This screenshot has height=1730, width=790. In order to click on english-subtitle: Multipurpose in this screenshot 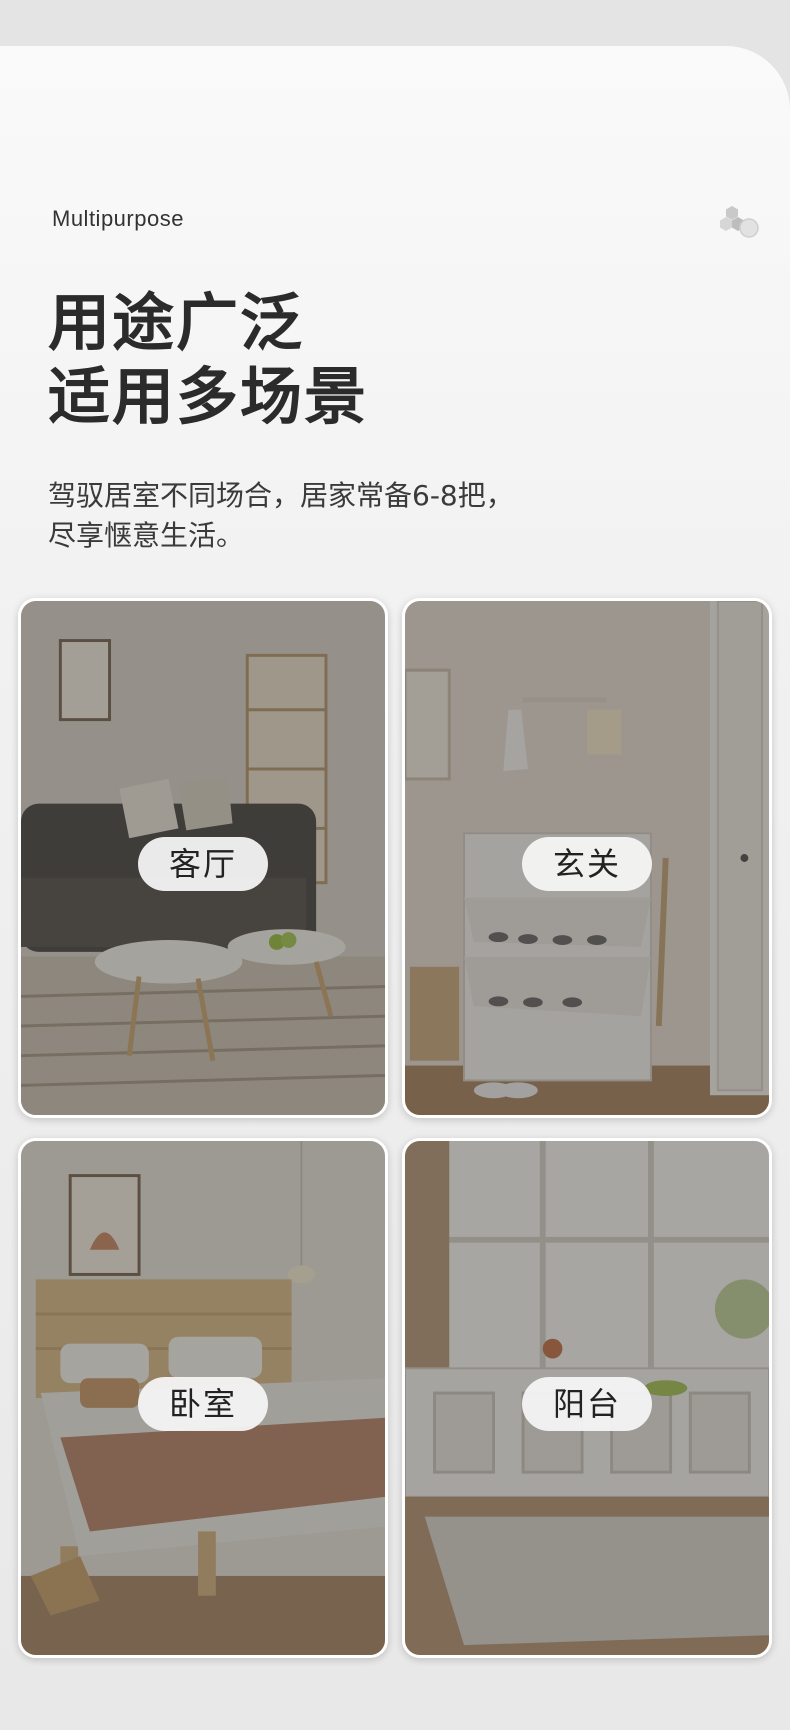, I will do `click(118, 218)`.